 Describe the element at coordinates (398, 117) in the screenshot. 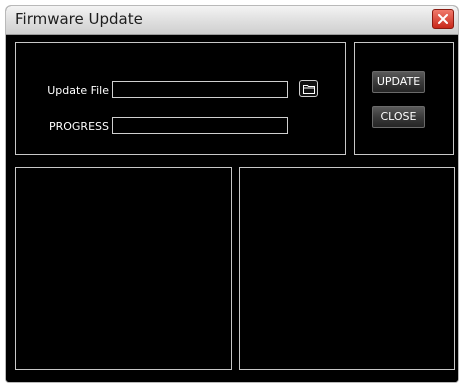

I see `close-button: CLOSE` at that location.